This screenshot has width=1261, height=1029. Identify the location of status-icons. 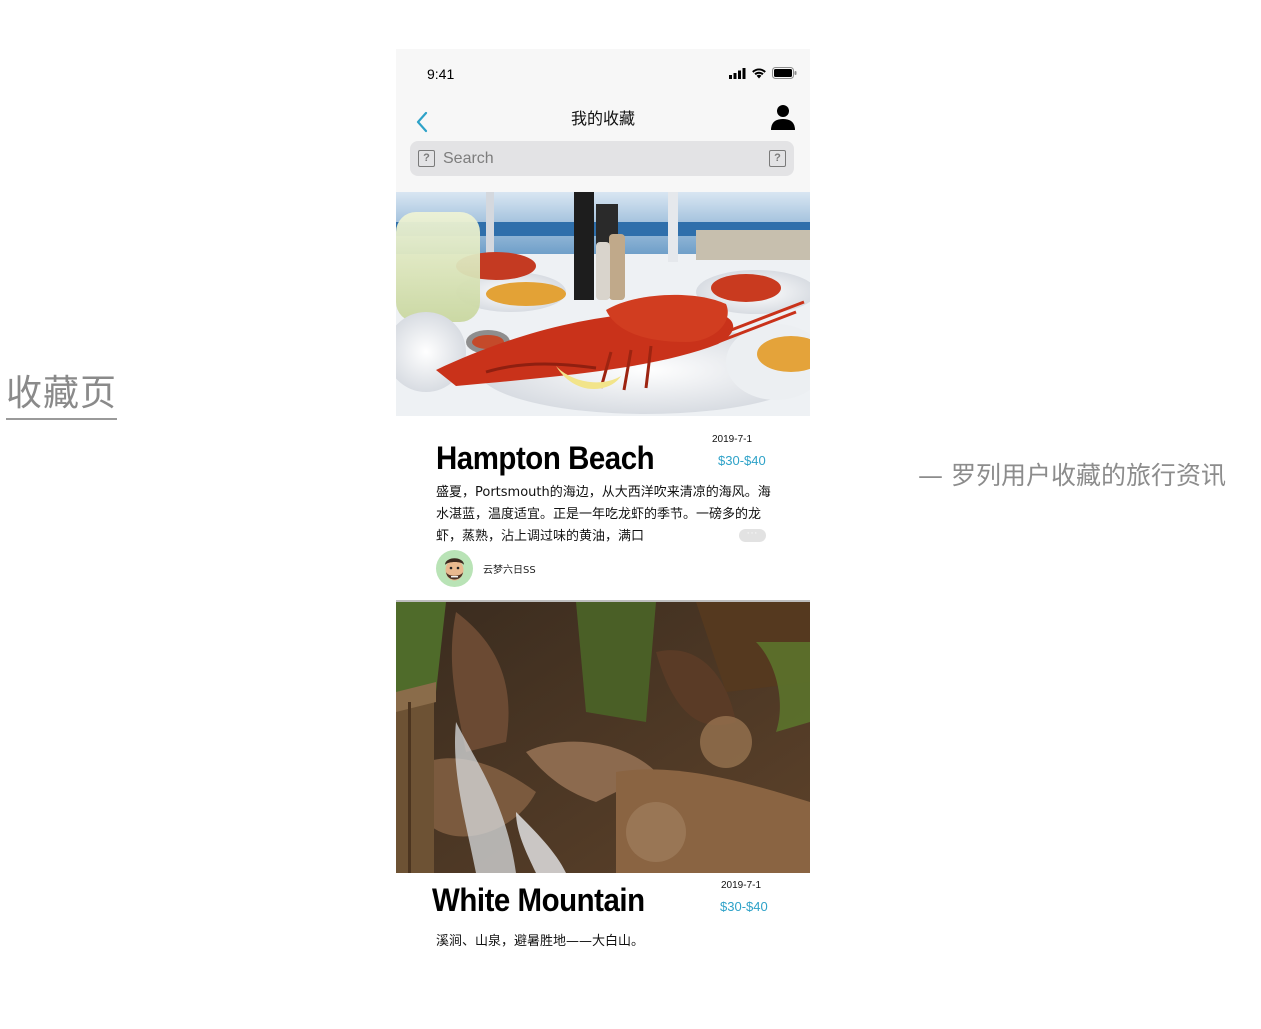
(763, 73).